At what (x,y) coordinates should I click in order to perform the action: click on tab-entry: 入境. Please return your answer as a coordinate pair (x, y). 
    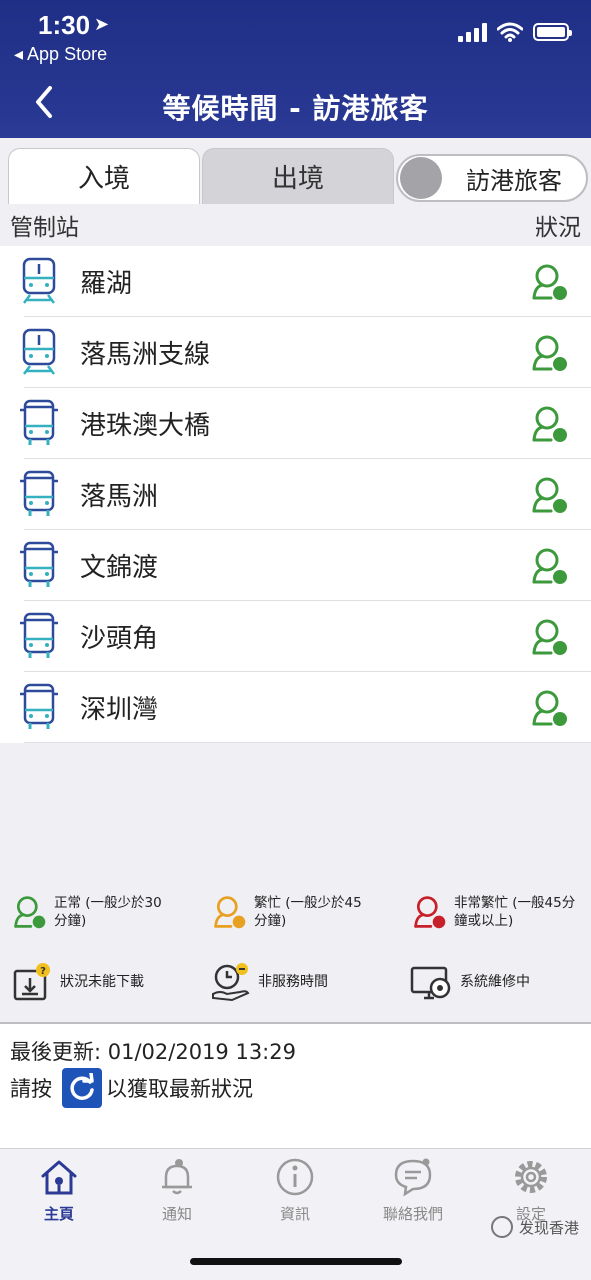
    Looking at the image, I should click on (104, 176).